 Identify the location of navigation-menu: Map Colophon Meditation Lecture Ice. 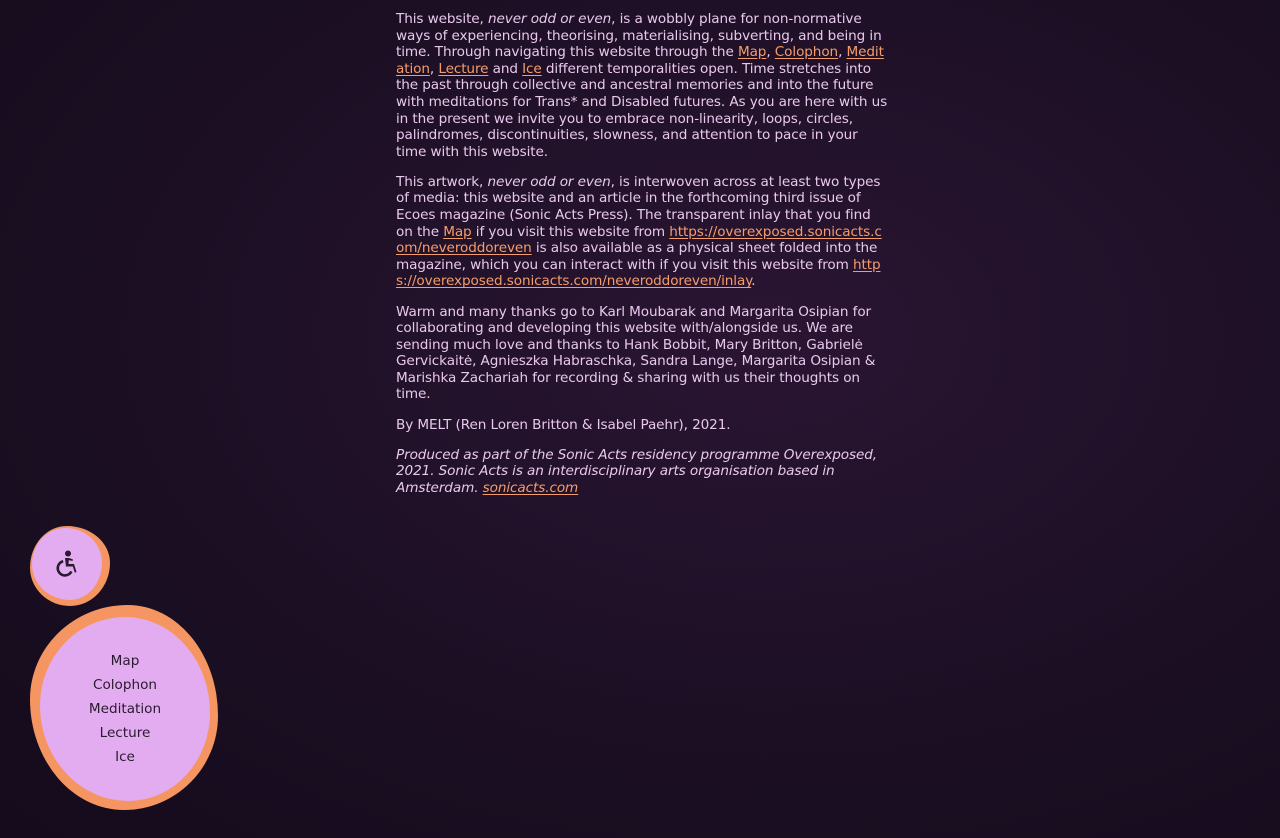
(124, 707).